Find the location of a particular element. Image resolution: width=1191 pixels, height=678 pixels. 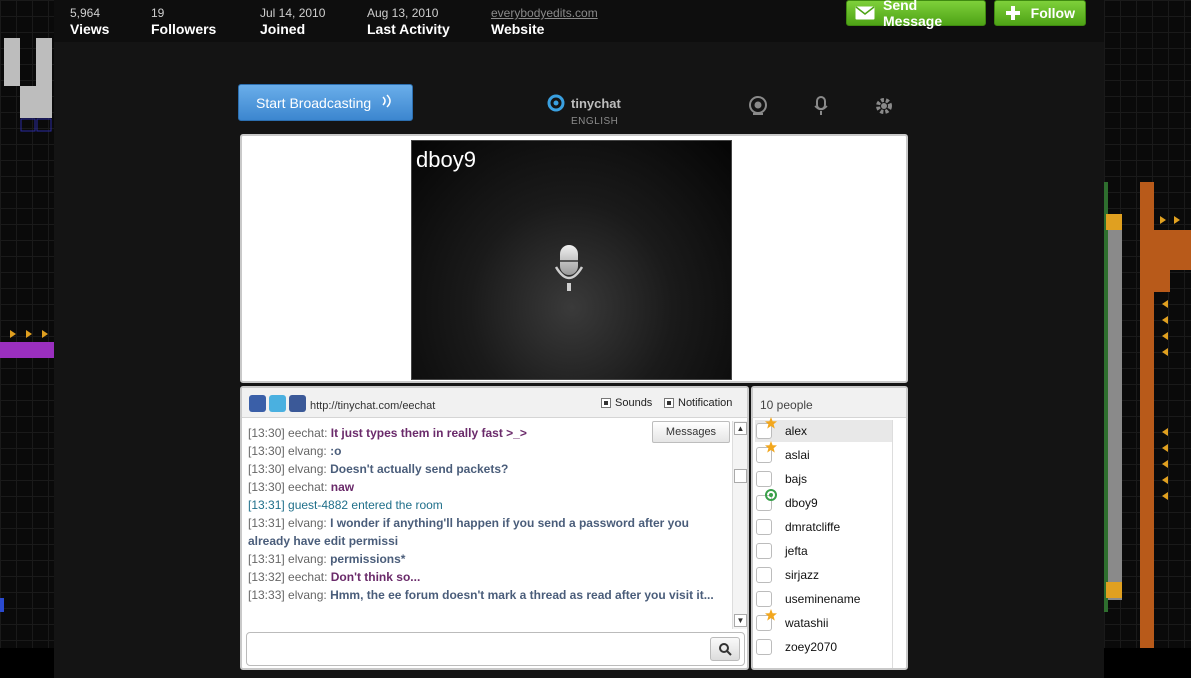

scroll-up-button: ▲ is located at coordinates (740, 428).